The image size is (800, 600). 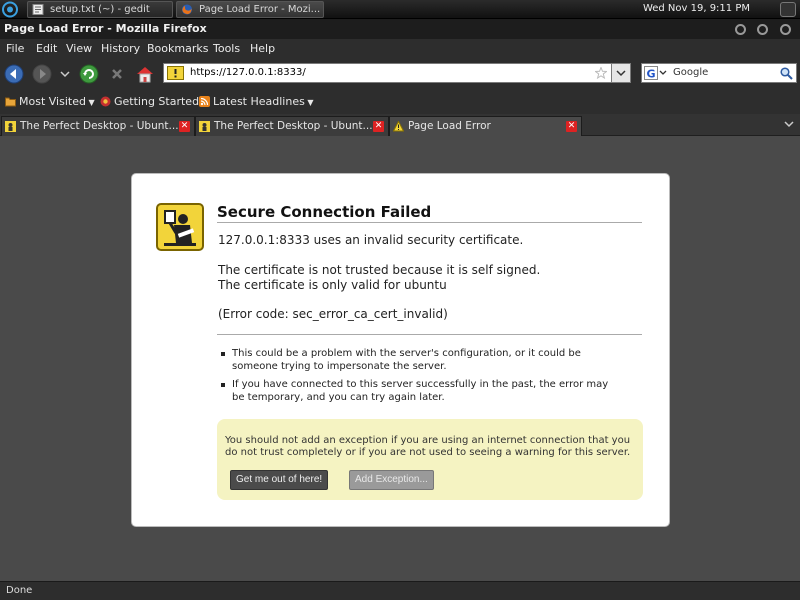 I want to click on error-detail-valid-for: The certificate is only valid for ubuntu, so click(x=332, y=285).